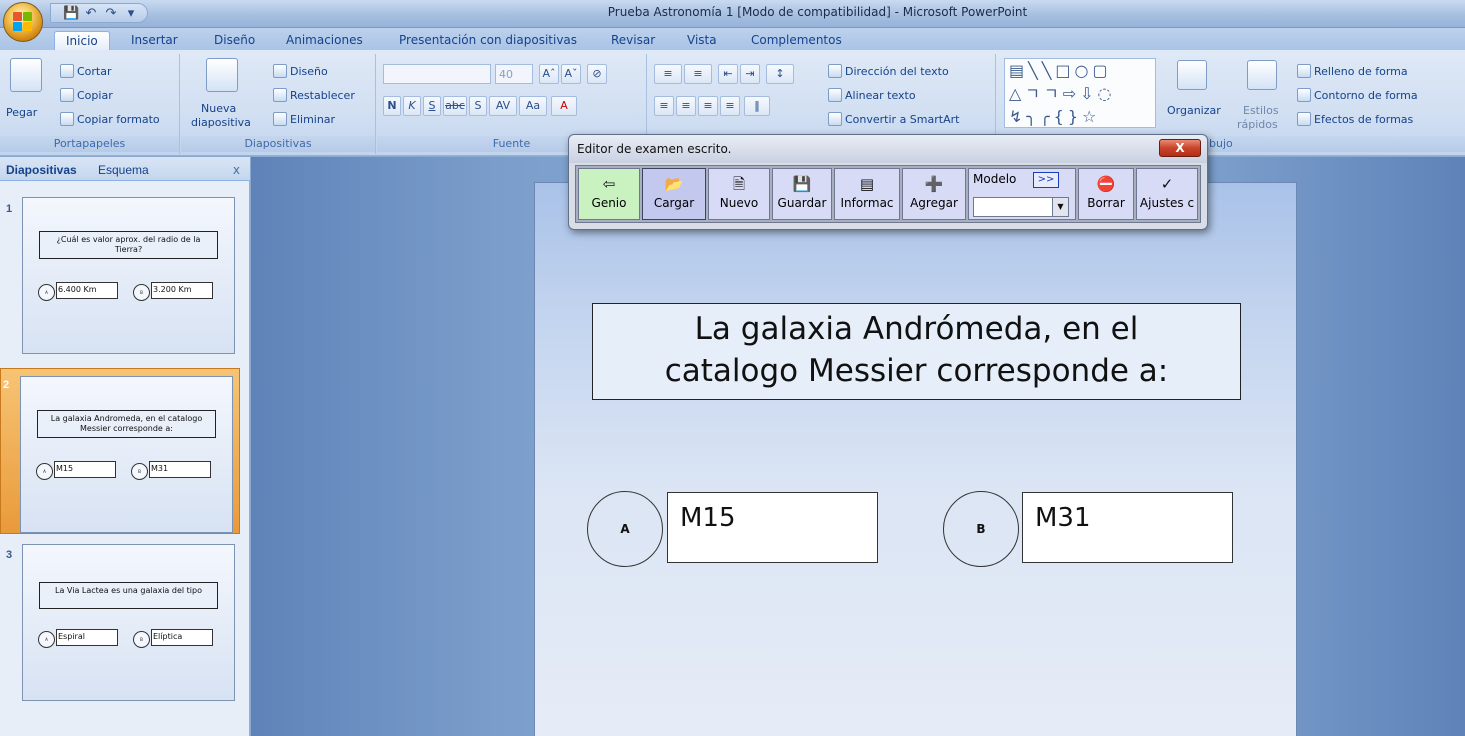 The height and width of the screenshot is (736, 1465). I want to click on group-label-portapapeles: Portapapeles, so click(89, 144).